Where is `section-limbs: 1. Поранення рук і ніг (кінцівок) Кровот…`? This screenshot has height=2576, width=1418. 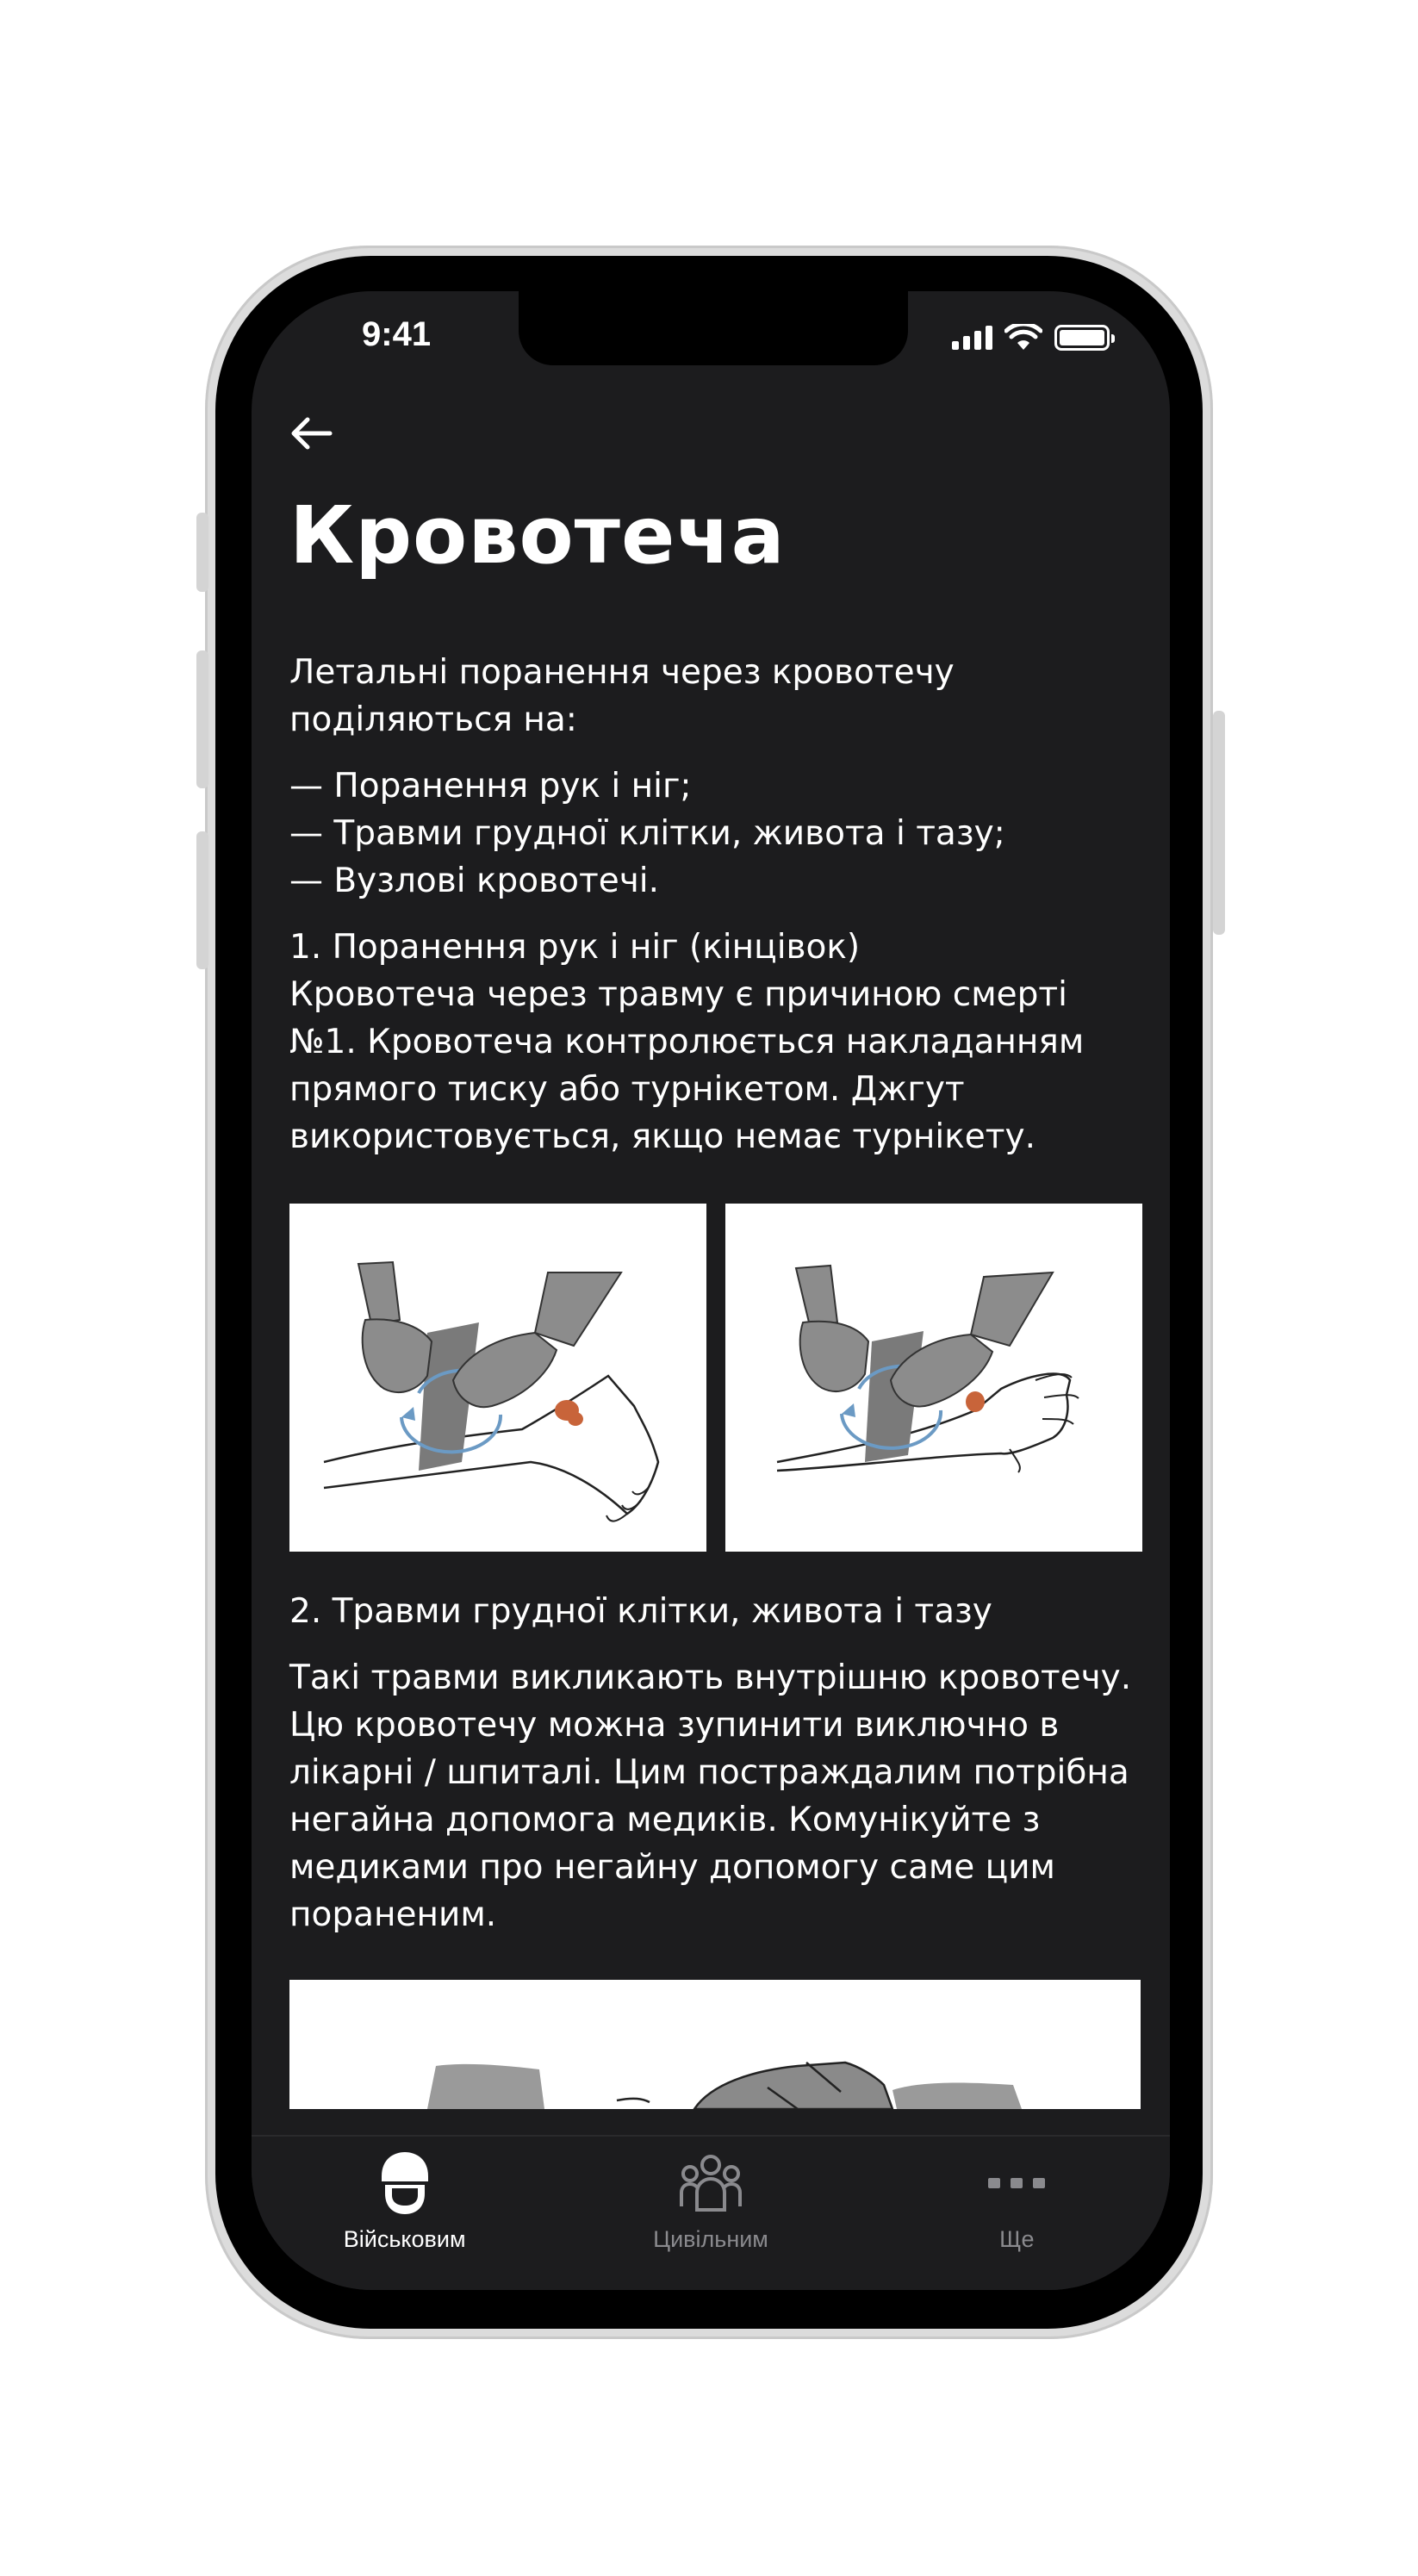
section-limbs: 1. Поранення рук і ніг (кінцівок) Кровот… is located at coordinates (687, 1042).